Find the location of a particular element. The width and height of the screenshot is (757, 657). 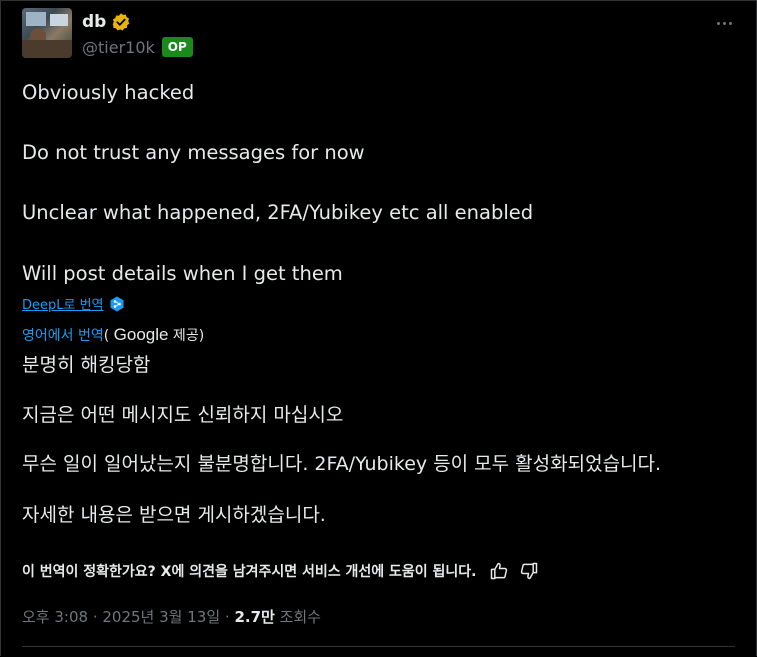

post-date: 2025년 3월 13일 is located at coordinates (161, 617).